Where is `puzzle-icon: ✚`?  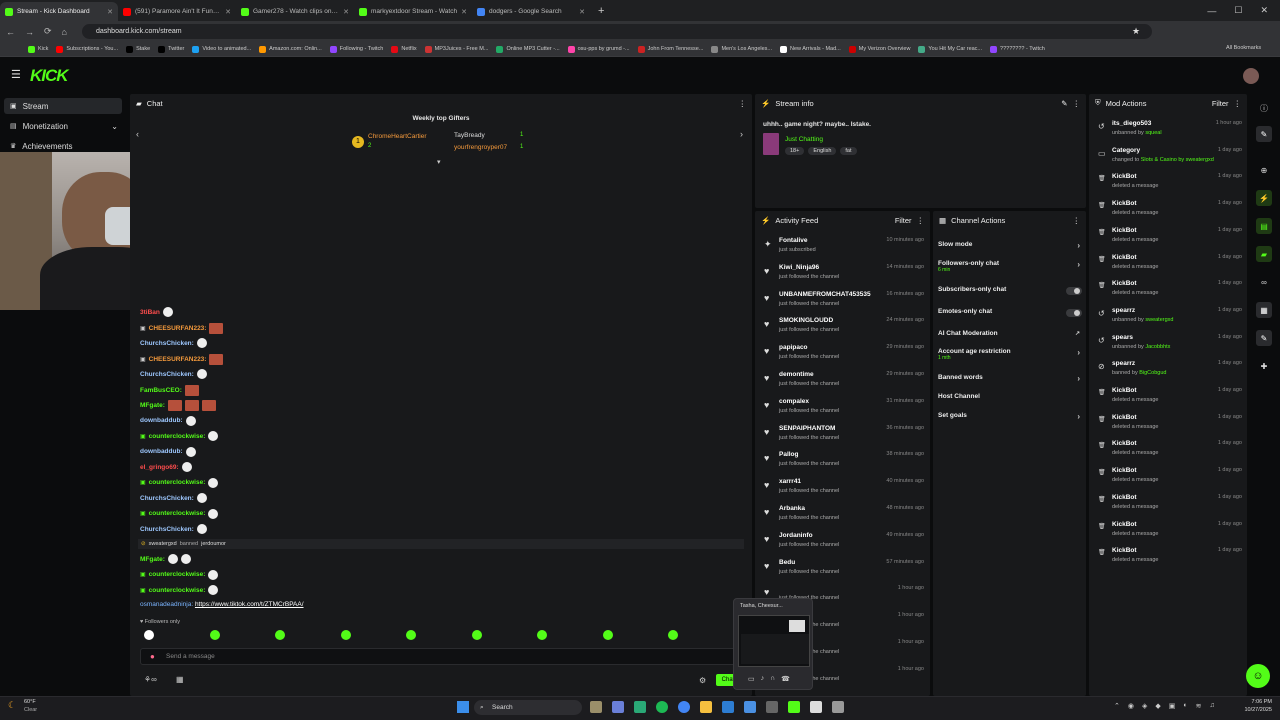 puzzle-icon: ✚ is located at coordinates (1264, 366).